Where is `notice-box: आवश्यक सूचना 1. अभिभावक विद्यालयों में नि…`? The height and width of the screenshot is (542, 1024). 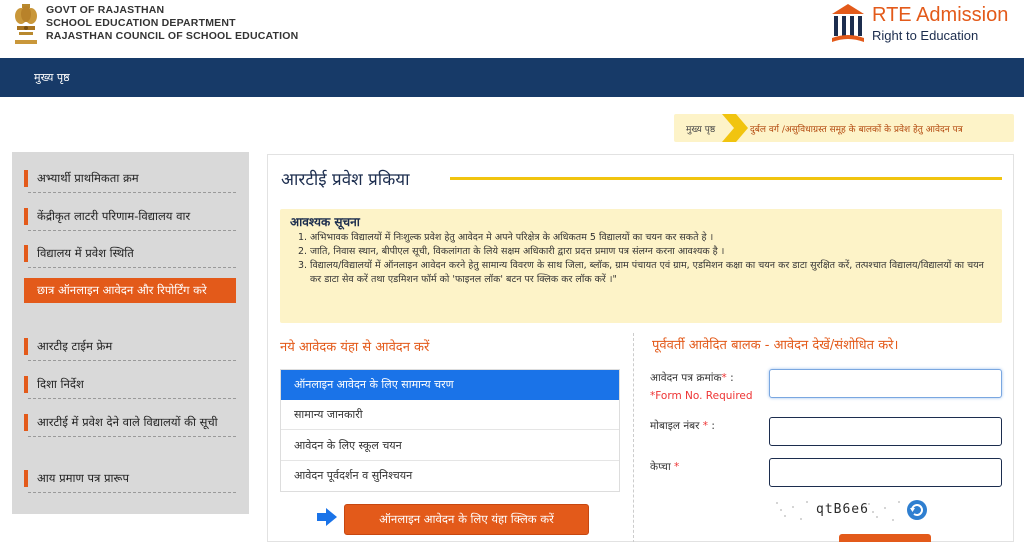
notice-box: आवश्यक सूचना 1. अभिभावक विद्यालयों में नि… is located at coordinates (641, 266).